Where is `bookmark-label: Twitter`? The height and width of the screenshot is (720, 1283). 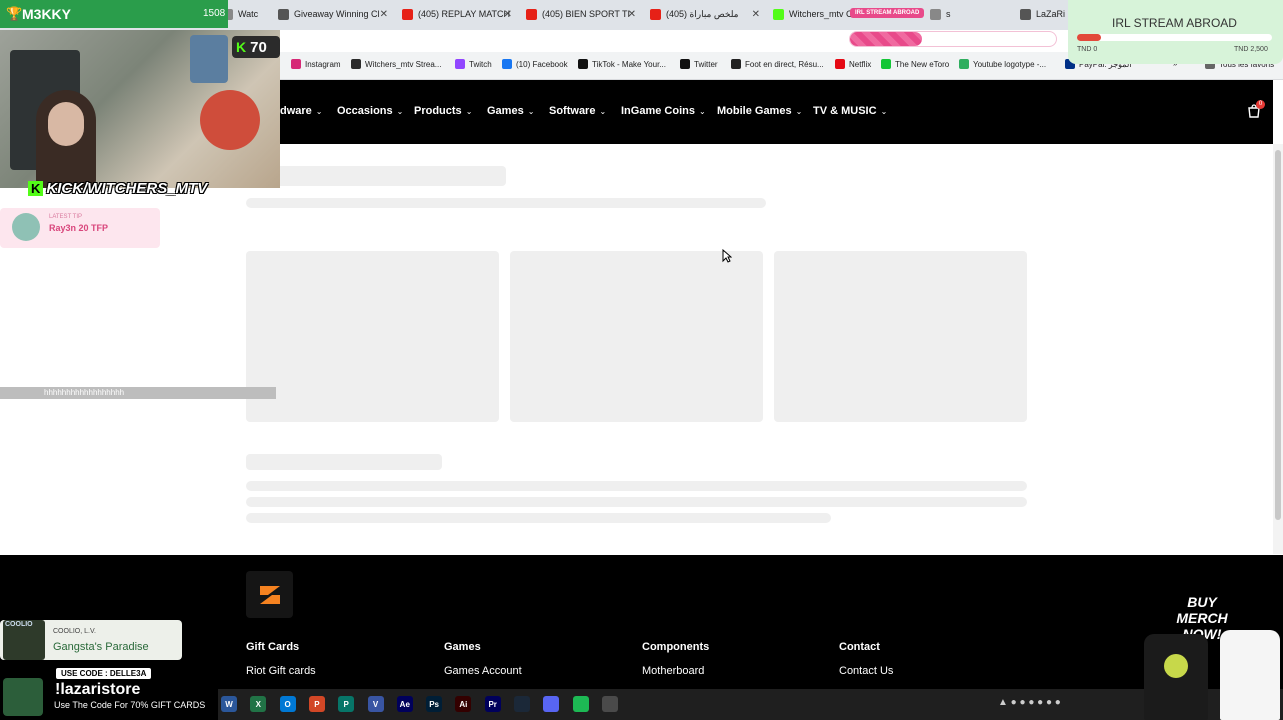 bookmark-label: Twitter is located at coordinates (706, 64).